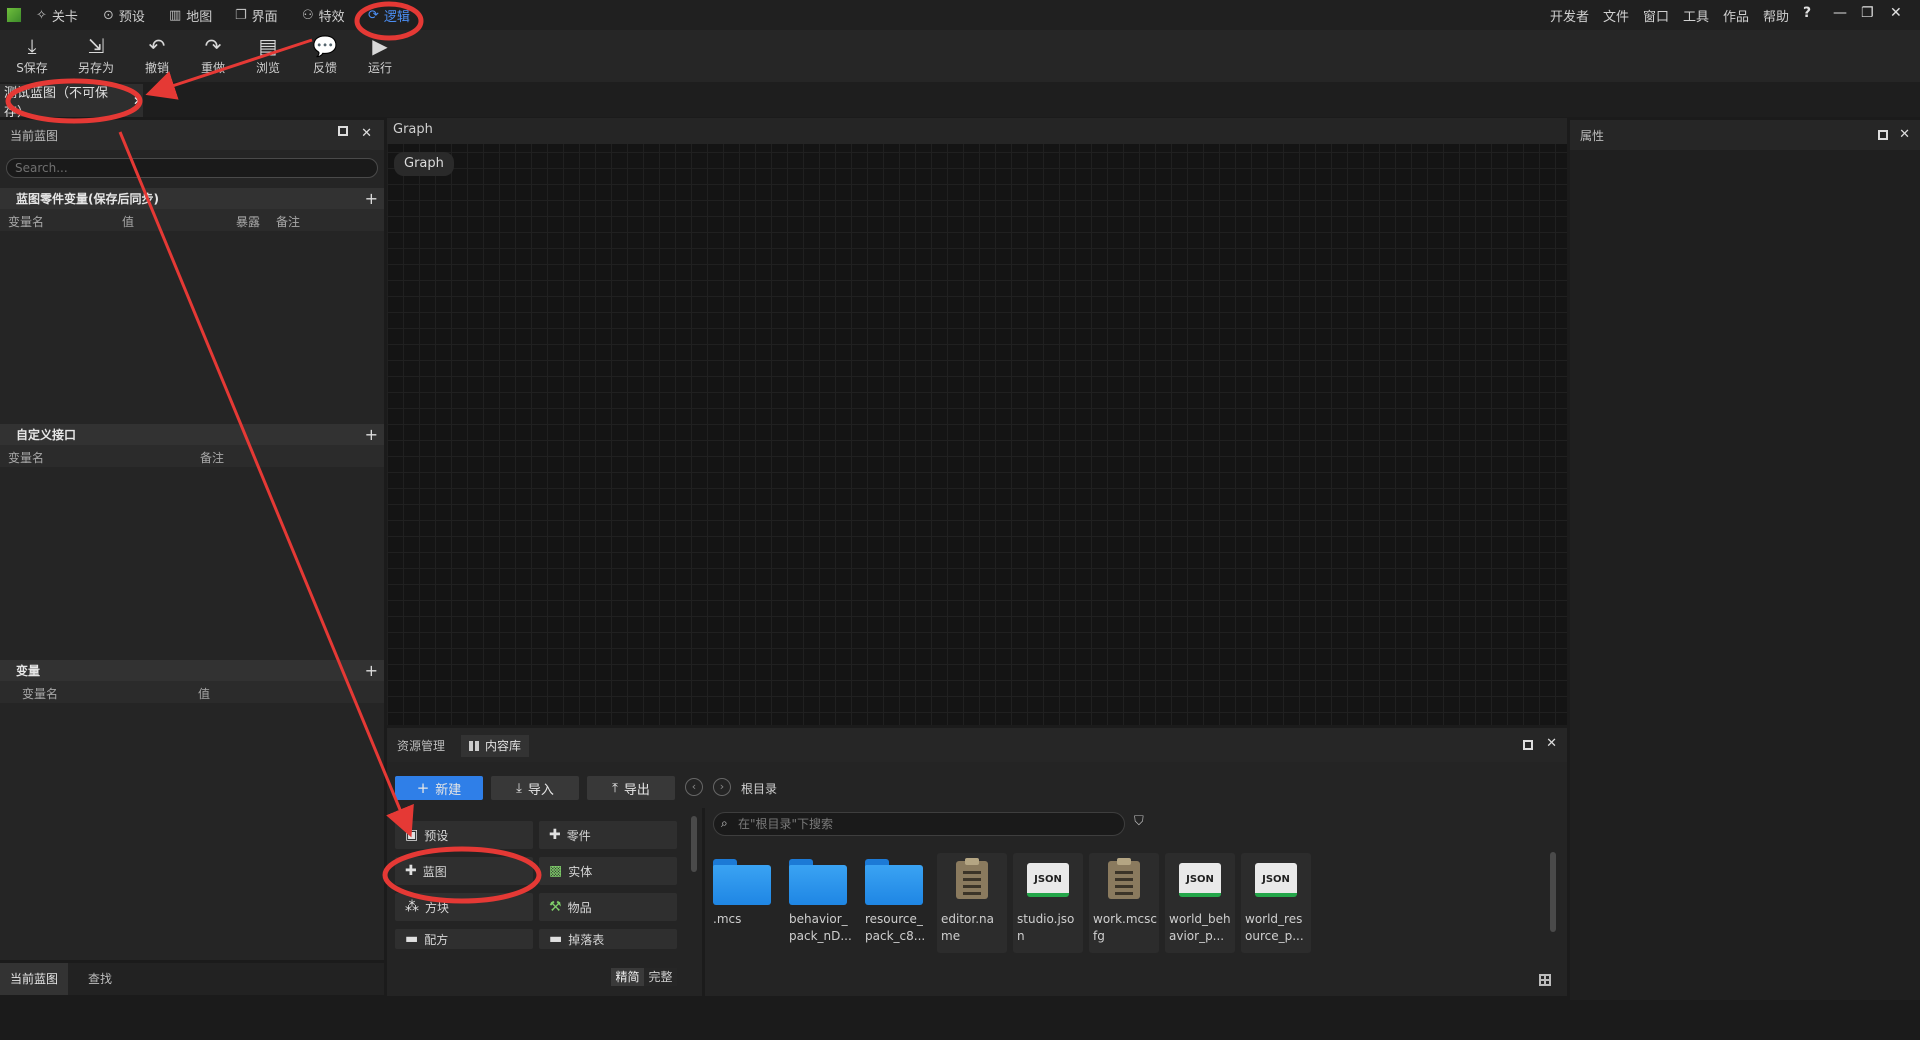 This screenshot has height=1040, width=1920. Describe the element at coordinates (464, 835) in the screenshot. I see `category-preset: ▣ 预设` at that location.